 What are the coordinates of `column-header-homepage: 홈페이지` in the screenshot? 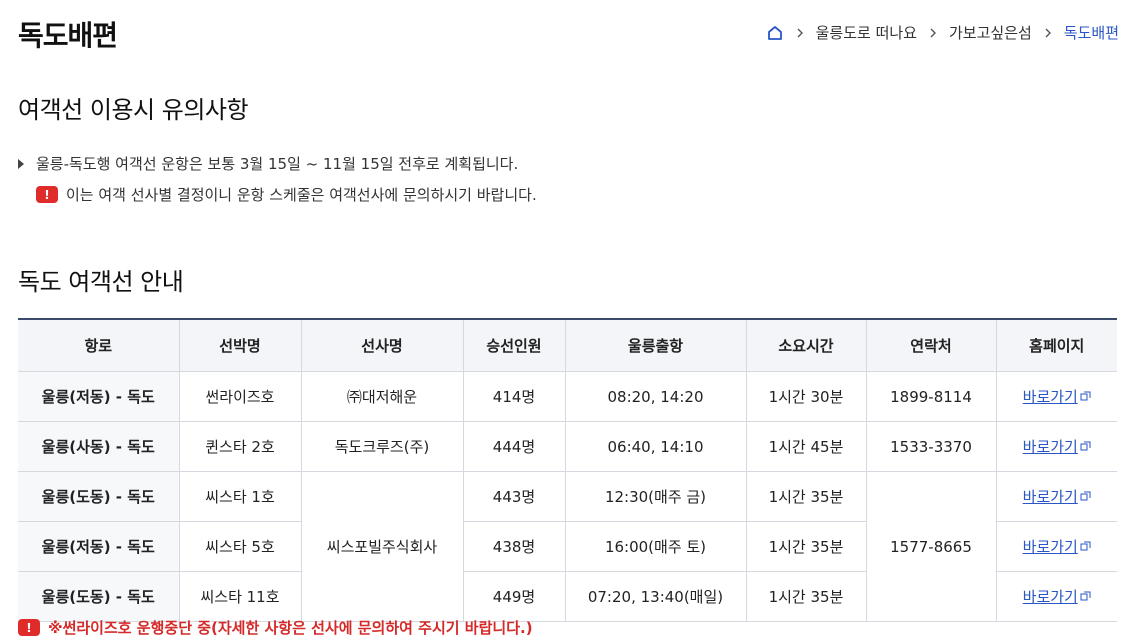 It's located at (1056, 345).